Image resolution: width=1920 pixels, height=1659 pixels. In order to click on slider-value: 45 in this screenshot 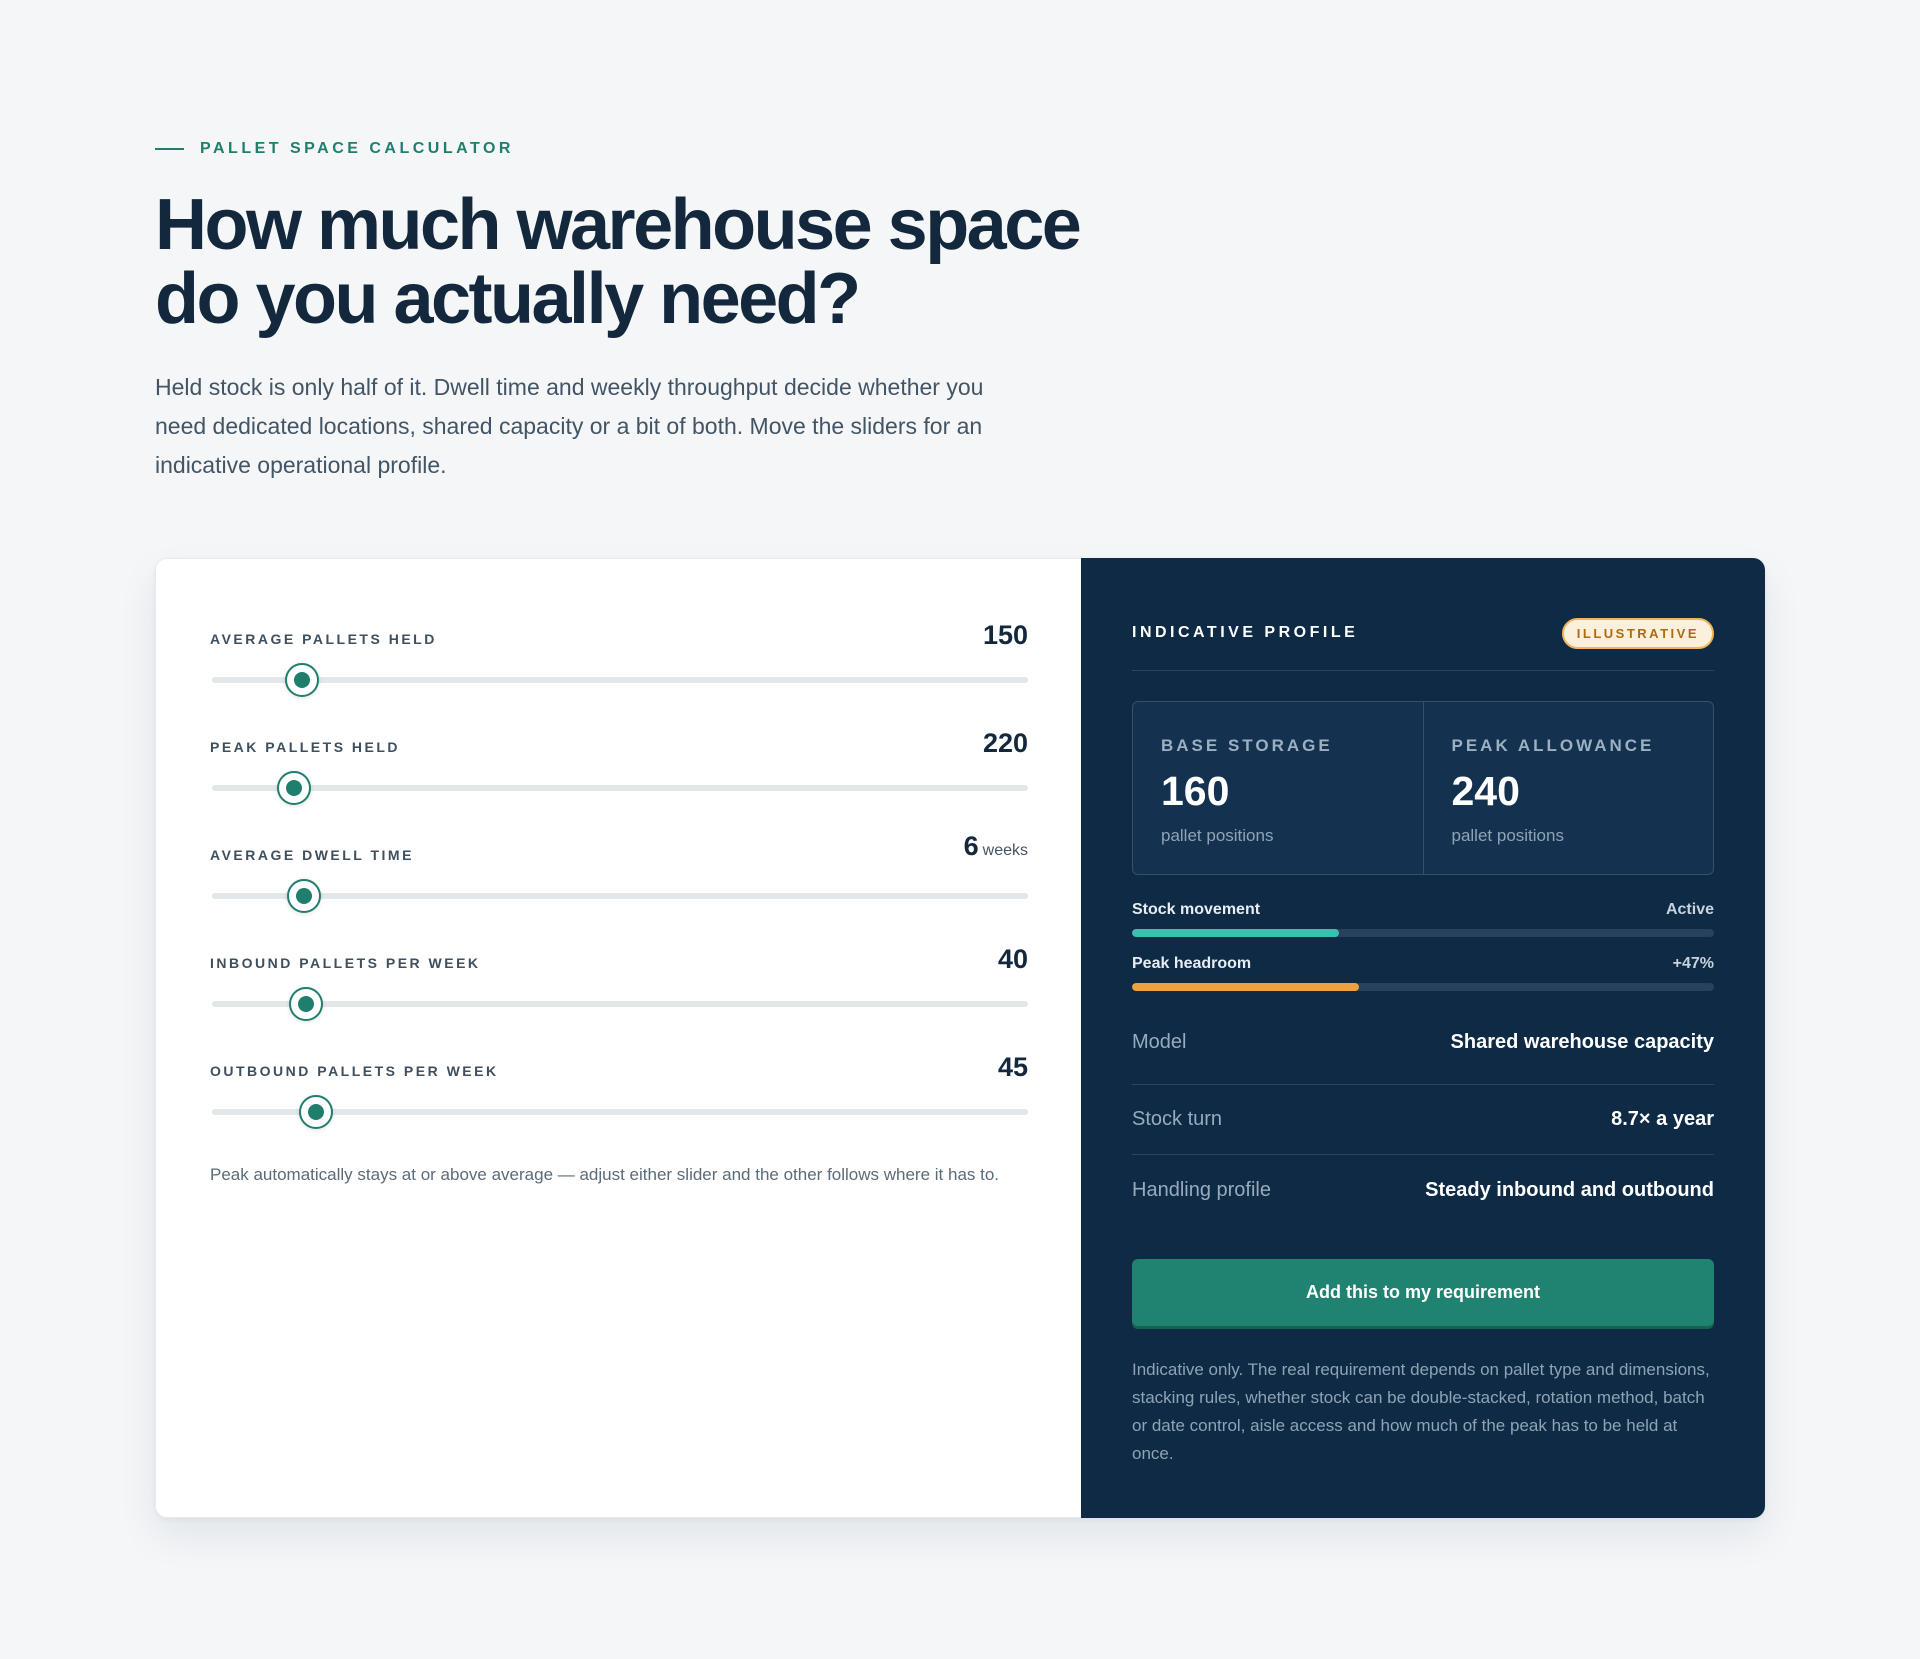, I will do `click(1012, 1067)`.